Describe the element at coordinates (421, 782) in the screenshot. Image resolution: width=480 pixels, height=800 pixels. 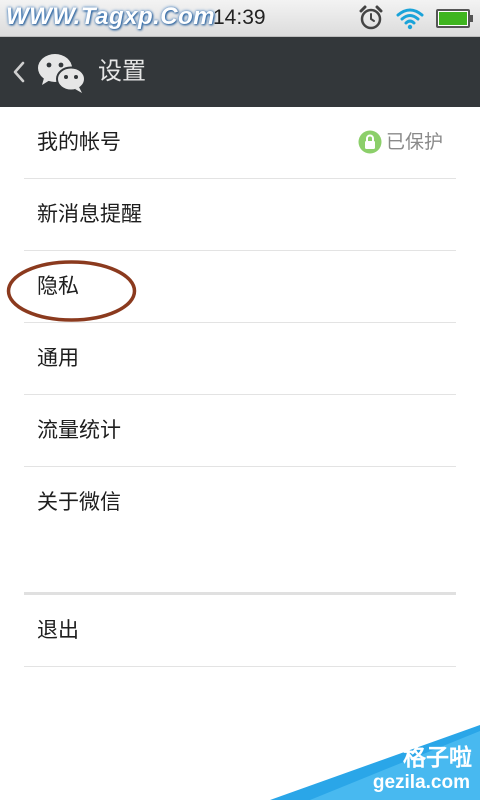
I see `corner-watermark-en: gezila.com` at that location.